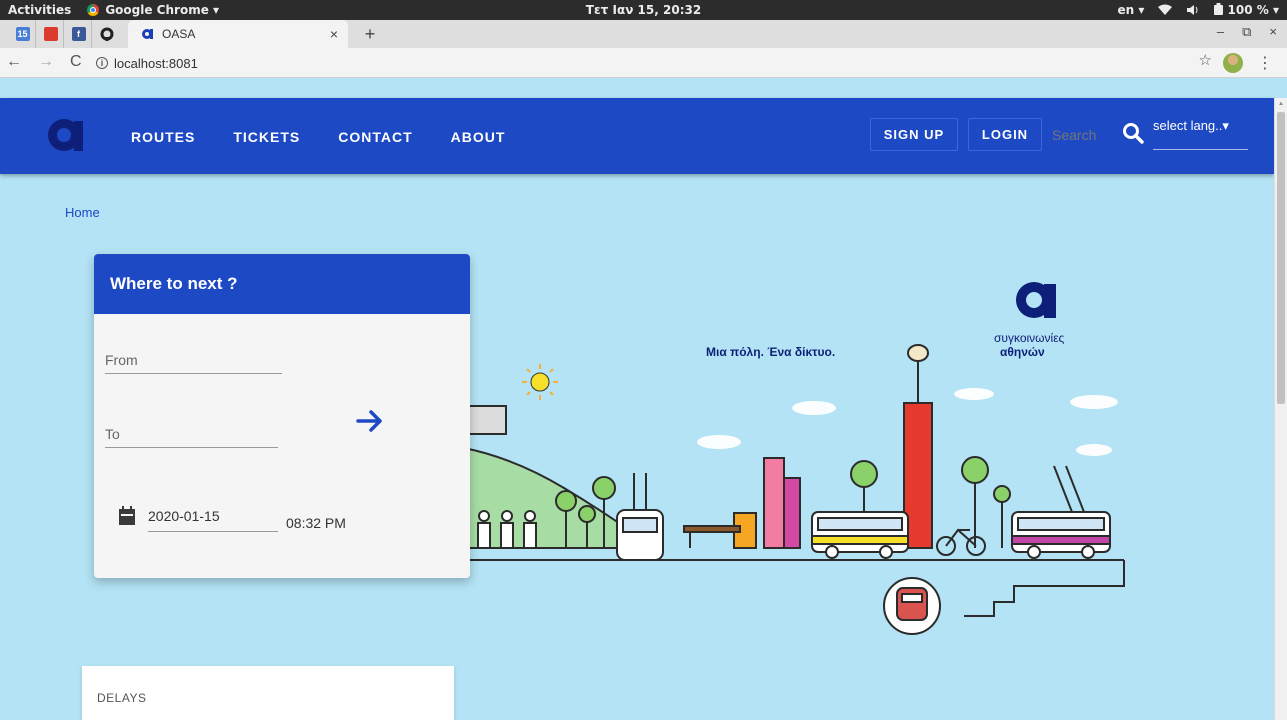  Describe the element at coordinates (1133, 133) in the screenshot. I see `search-icon` at that location.